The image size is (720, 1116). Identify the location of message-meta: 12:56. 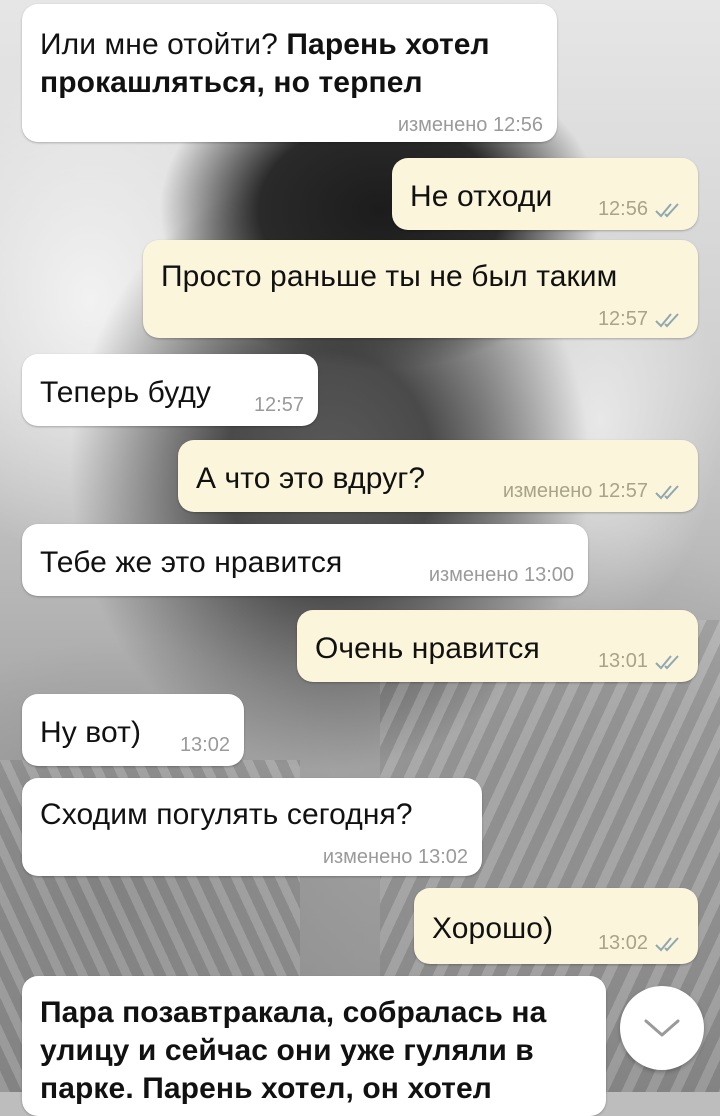
(641, 209).